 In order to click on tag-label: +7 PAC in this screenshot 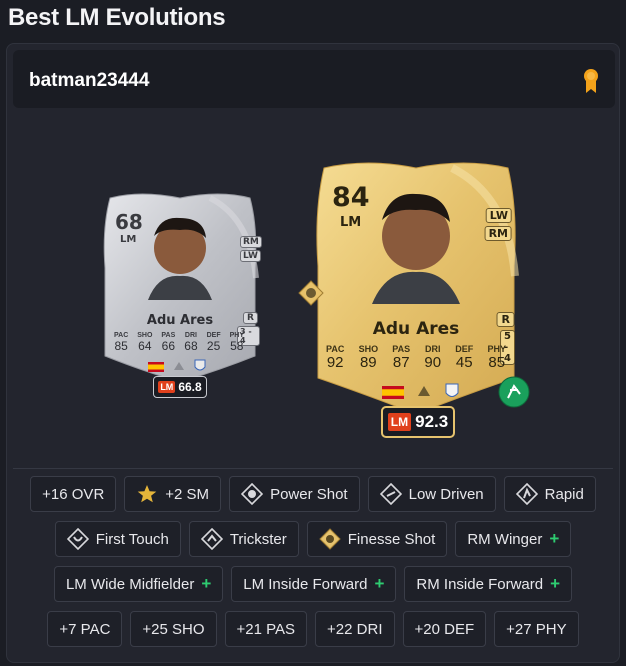, I will do `click(85, 629)`.